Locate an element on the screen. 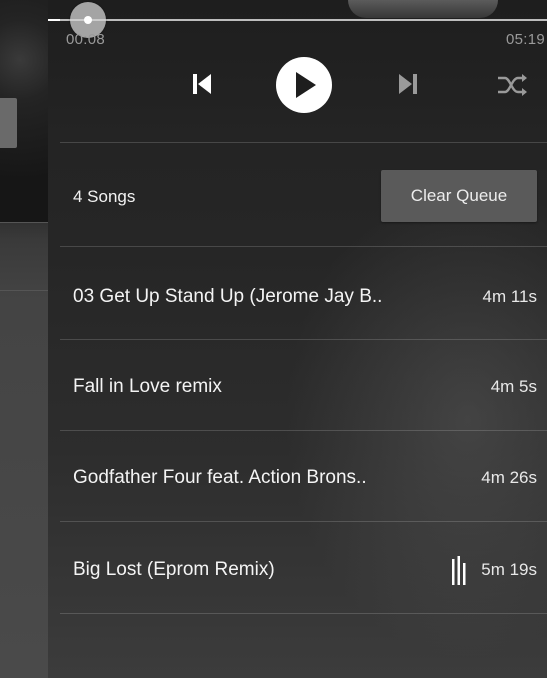 This screenshot has width=547, height=678. now-playing-equalizer-icon is located at coordinates (459, 570).